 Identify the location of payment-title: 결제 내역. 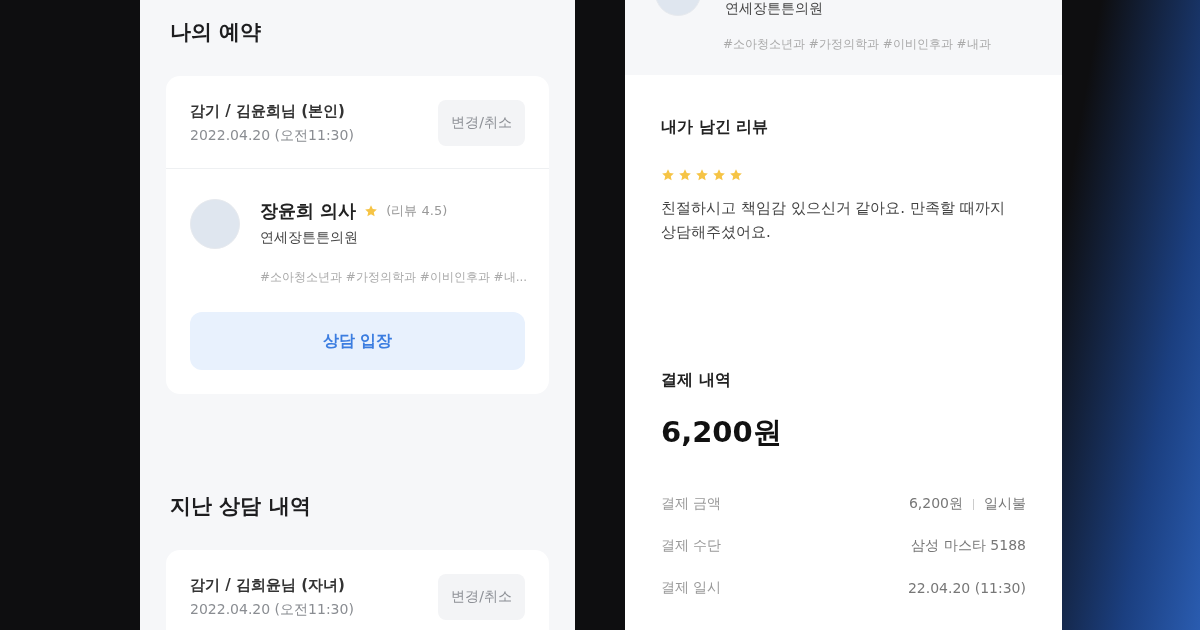
(696, 380).